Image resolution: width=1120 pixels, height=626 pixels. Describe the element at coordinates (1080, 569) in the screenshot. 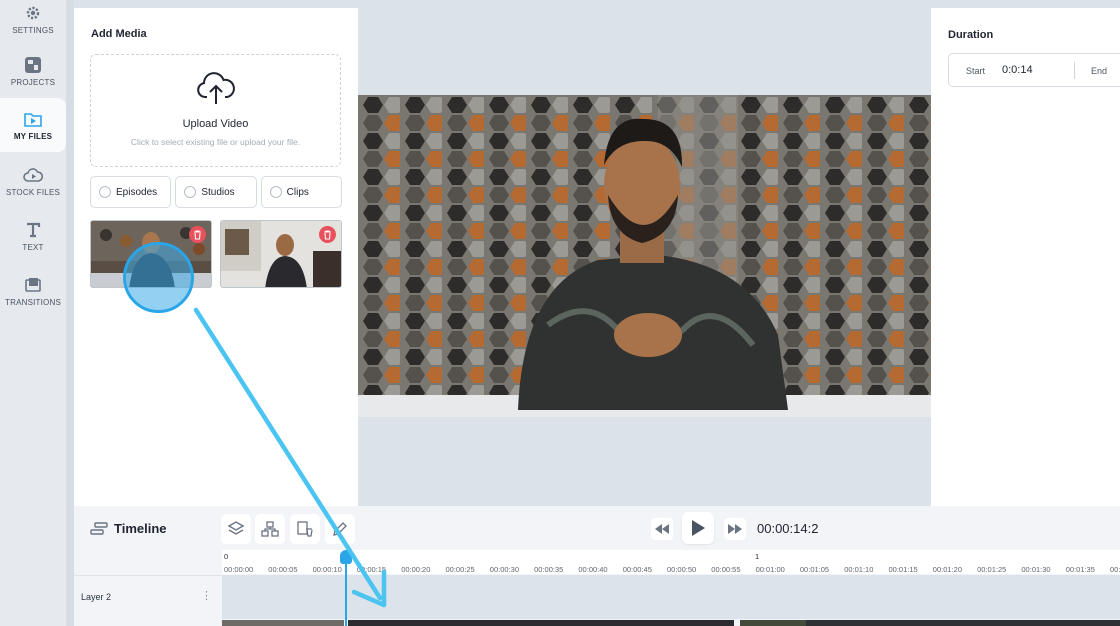

I see `ruler-tick-label: 00:01:35` at that location.